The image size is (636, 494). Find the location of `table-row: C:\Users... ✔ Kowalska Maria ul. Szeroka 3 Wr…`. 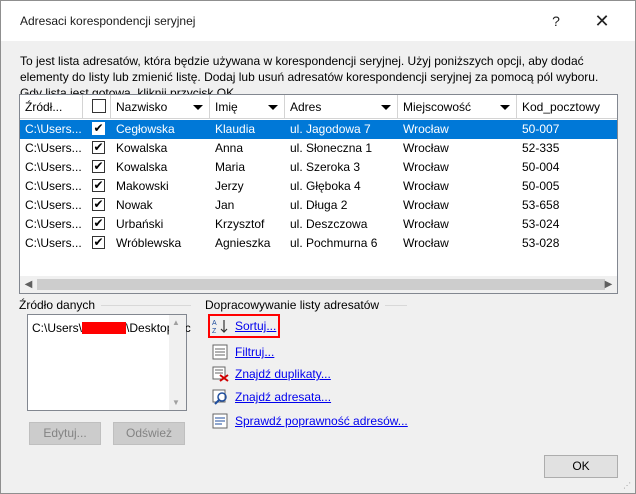

table-row: C:\Users... ✔ Kowalska Maria ul. Szeroka 3 Wr… is located at coordinates (318, 167).